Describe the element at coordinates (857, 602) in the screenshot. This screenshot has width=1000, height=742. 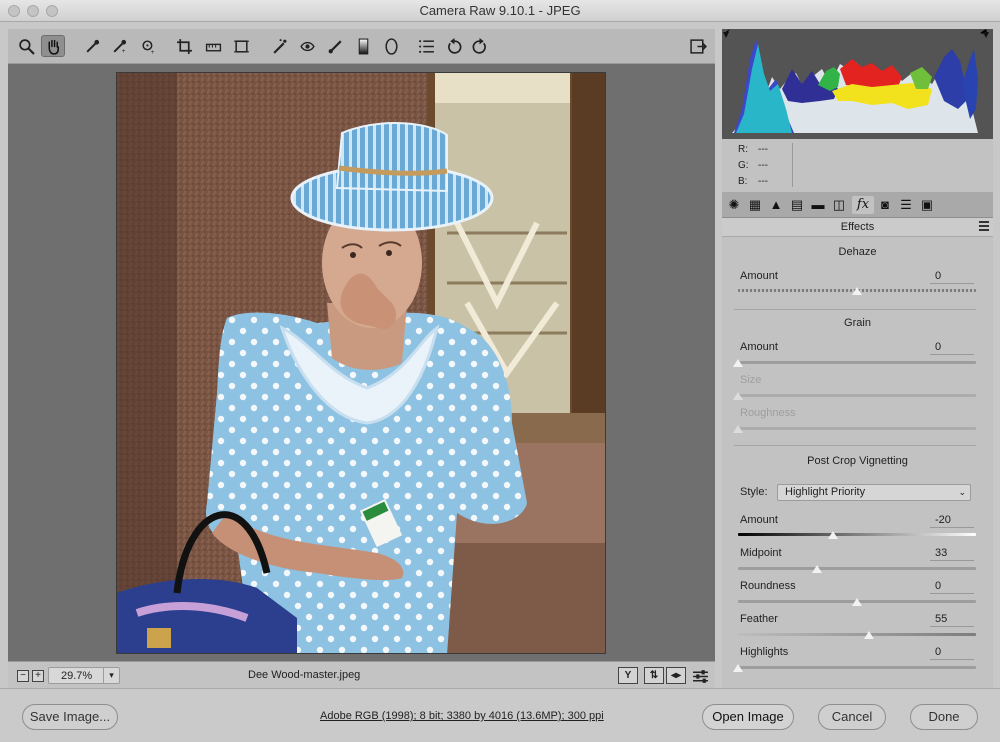
I see `vignetting-roundness-thumb` at that location.